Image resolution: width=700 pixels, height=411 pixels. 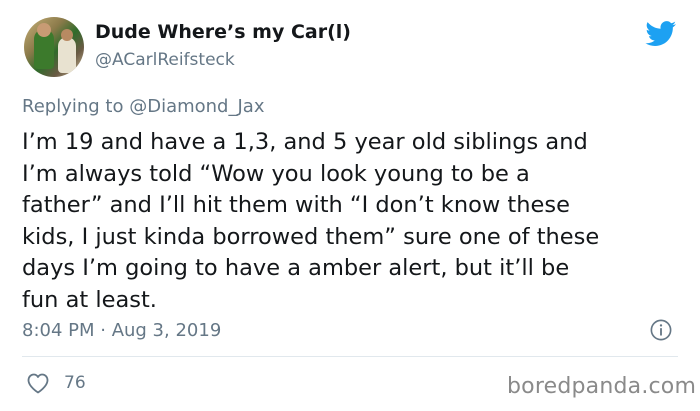 I want to click on info-icon, so click(x=661, y=330).